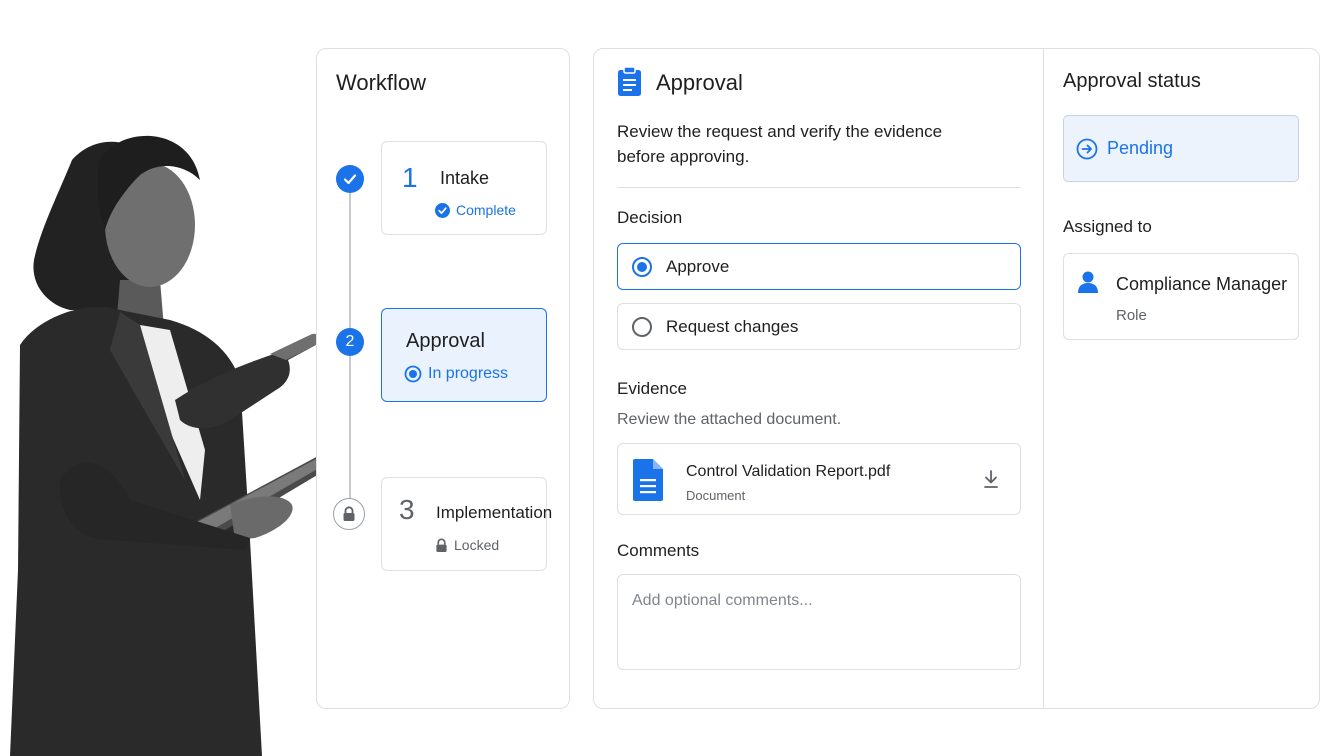 This screenshot has width=1342, height=756. I want to click on arrow-circle-right-icon, so click(1087, 148).